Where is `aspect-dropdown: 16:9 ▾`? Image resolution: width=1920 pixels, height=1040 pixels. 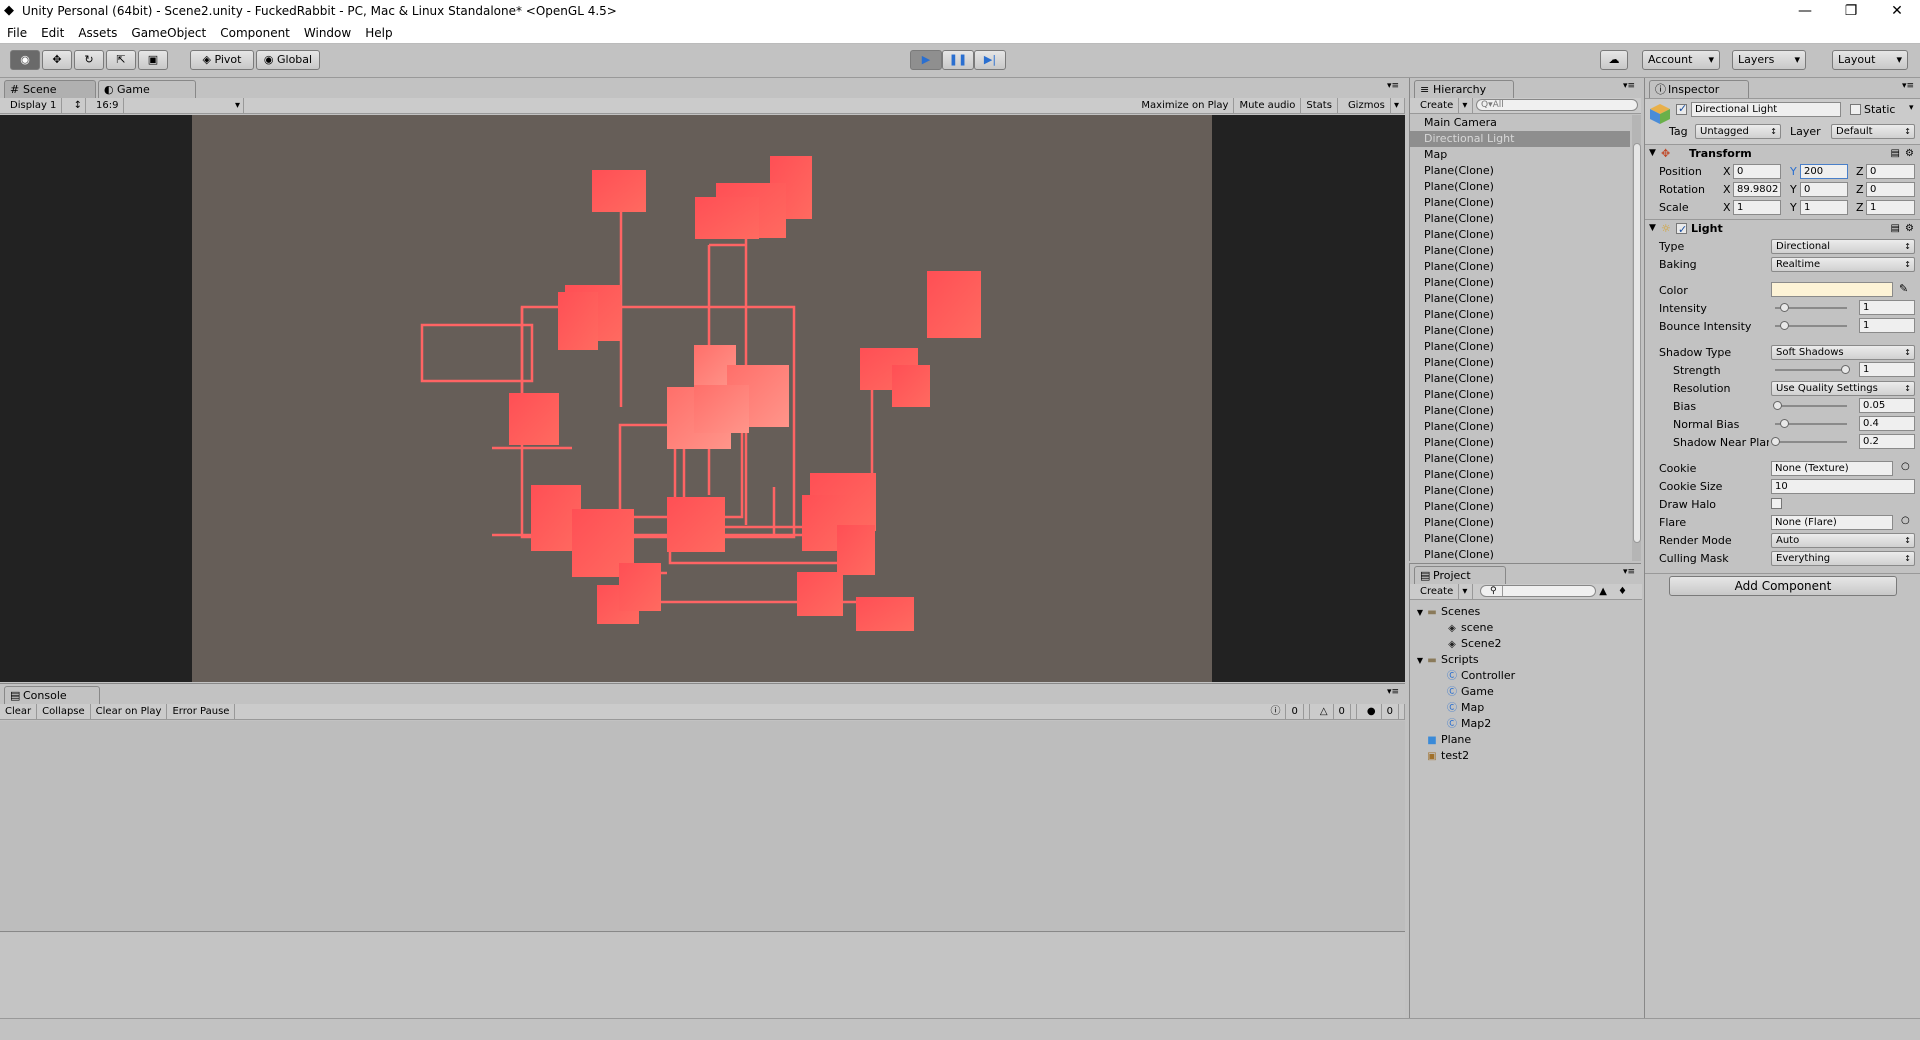
aspect-dropdown: 16:9 ▾ is located at coordinates (165, 105).